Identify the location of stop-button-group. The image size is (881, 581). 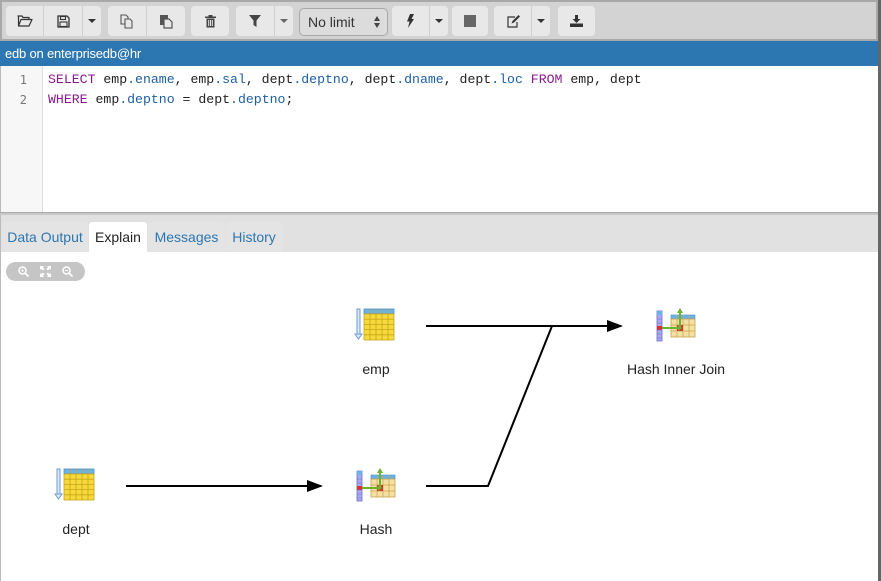
(470, 21).